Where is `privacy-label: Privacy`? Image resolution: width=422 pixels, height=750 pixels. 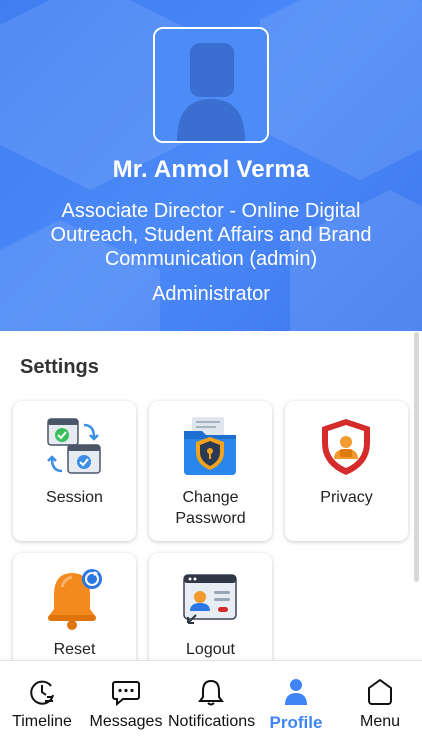 privacy-label: Privacy is located at coordinates (346, 497).